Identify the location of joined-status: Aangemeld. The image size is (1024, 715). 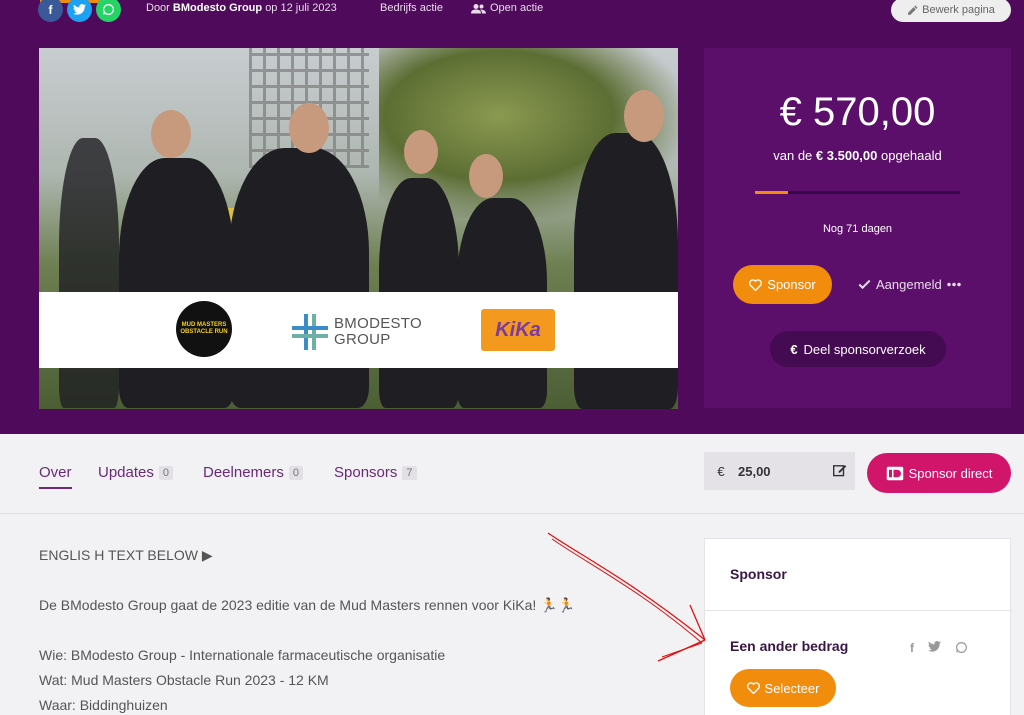
(909, 284).